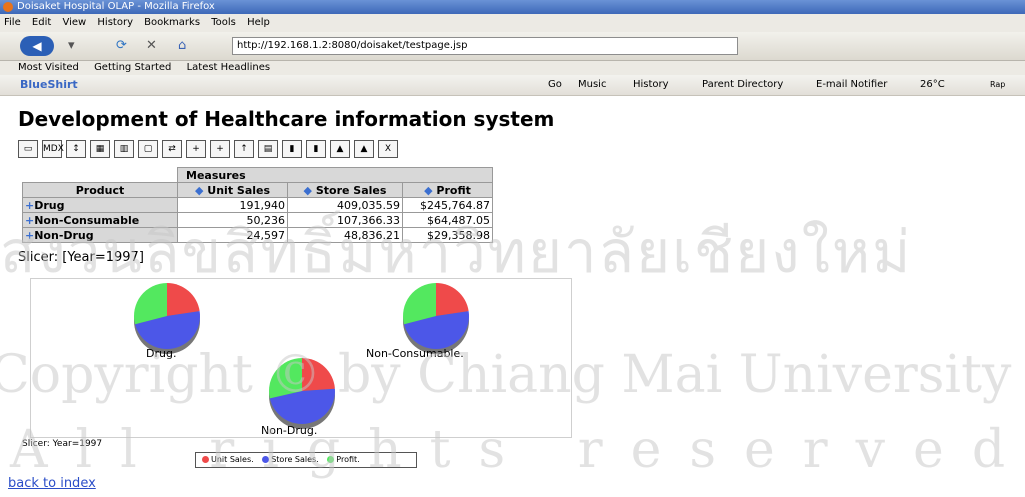 The image size is (1025, 497). What do you see at coordinates (100, 190) in the screenshot?
I see `product-header: Product` at bounding box center [100, 190].